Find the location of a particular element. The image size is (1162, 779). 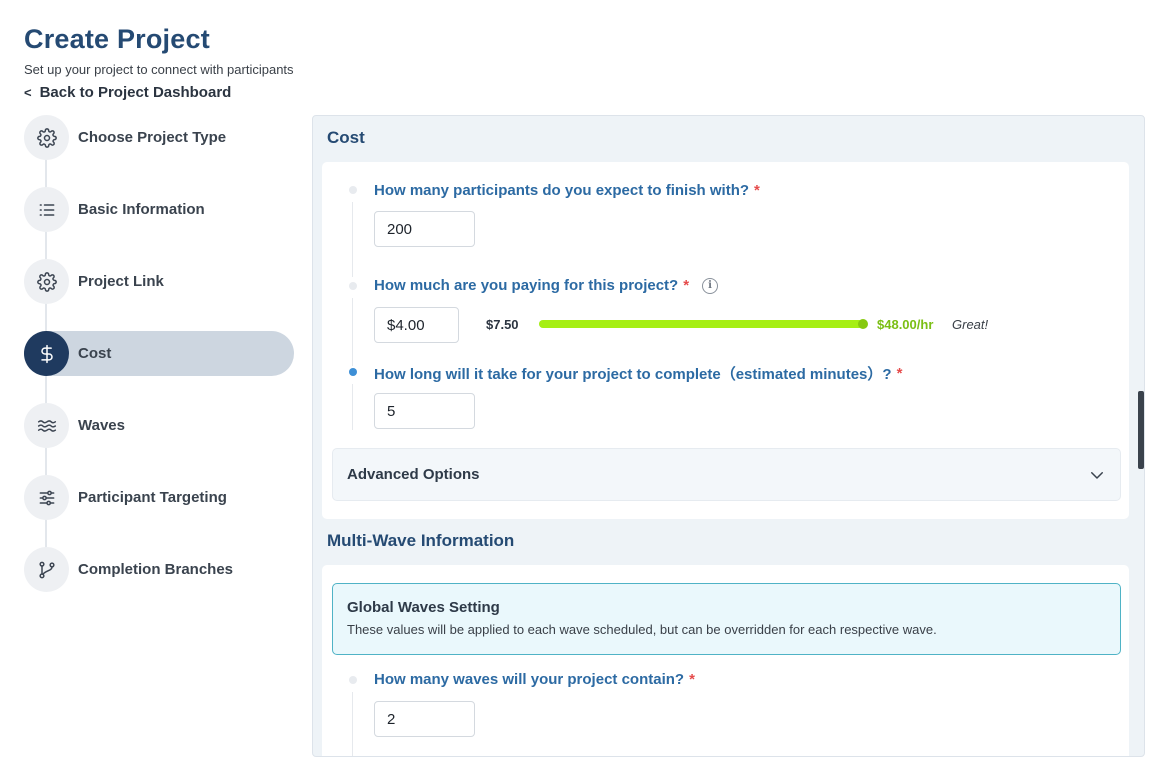

step-choose-project-type: Choose Project Type is located at coordinates (159, 137).